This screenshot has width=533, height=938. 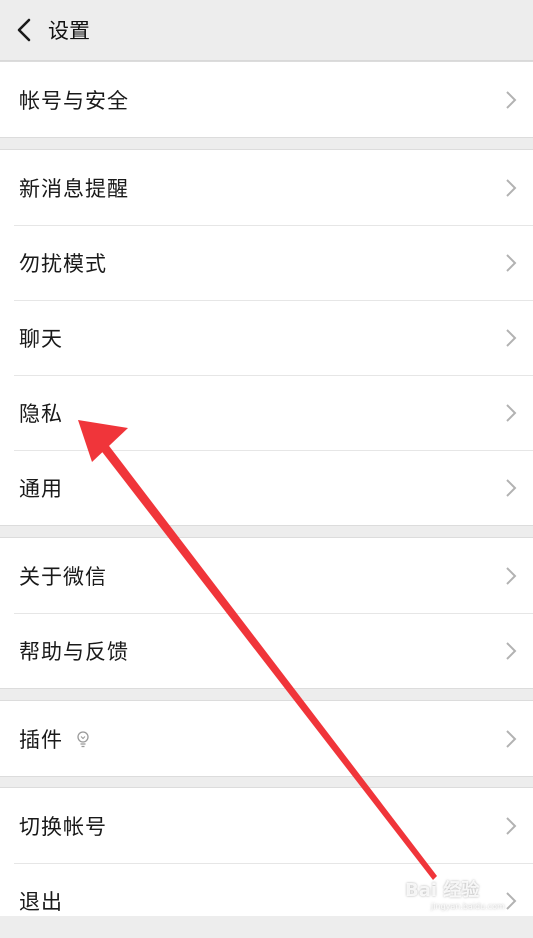 I want to click on item-label: 帮助与反馈, so click(x=74, y=651).